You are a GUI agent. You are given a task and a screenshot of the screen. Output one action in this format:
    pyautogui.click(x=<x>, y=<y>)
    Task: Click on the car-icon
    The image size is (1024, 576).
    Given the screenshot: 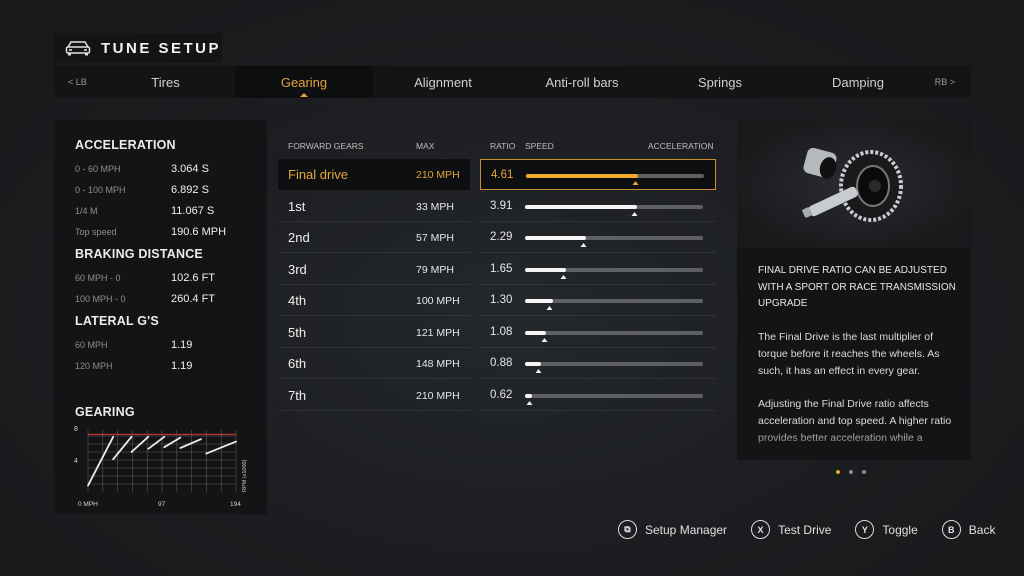 What is the action you would take?
    pyautogui.click(x=78, y=48)
    